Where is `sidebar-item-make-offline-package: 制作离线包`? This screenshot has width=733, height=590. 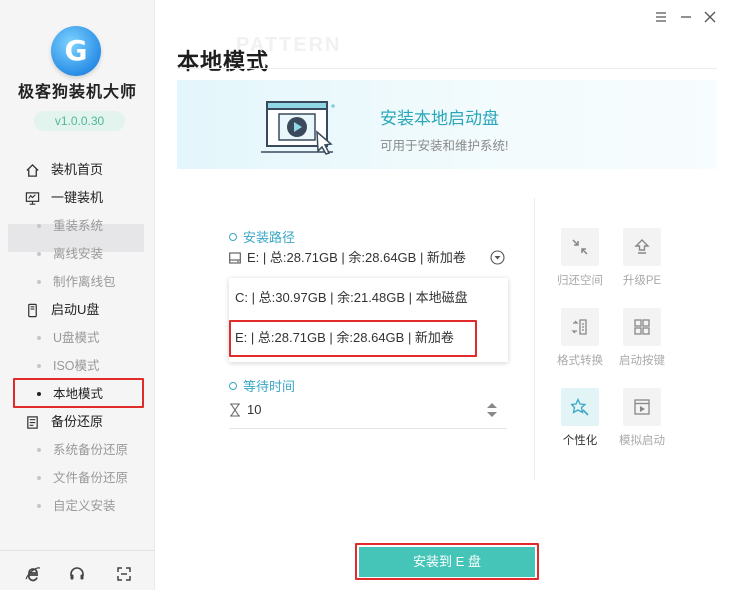
sidebar-item-make-offline-package: 制作离线包 is located at coordinates (77, 282).